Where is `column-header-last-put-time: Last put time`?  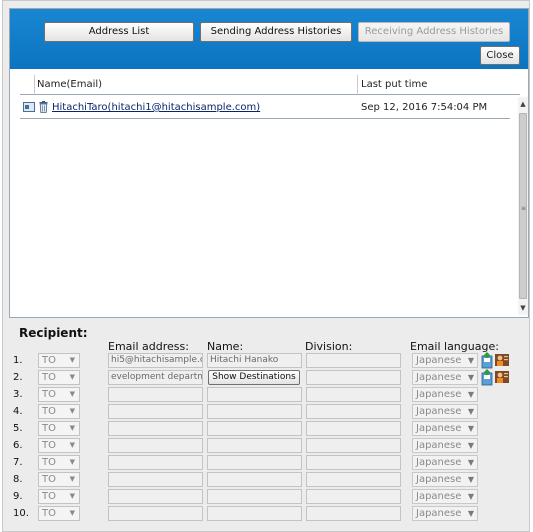
column-header-last-put-time: Last put time is located at coordinates (394, 85).